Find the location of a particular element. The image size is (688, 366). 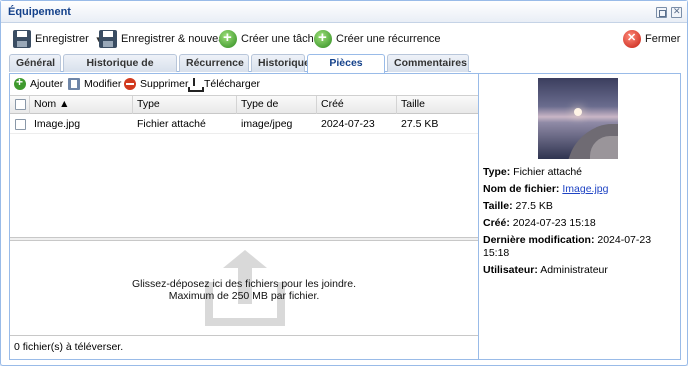

close-button: Fermer is located at coordinates (651, 39).